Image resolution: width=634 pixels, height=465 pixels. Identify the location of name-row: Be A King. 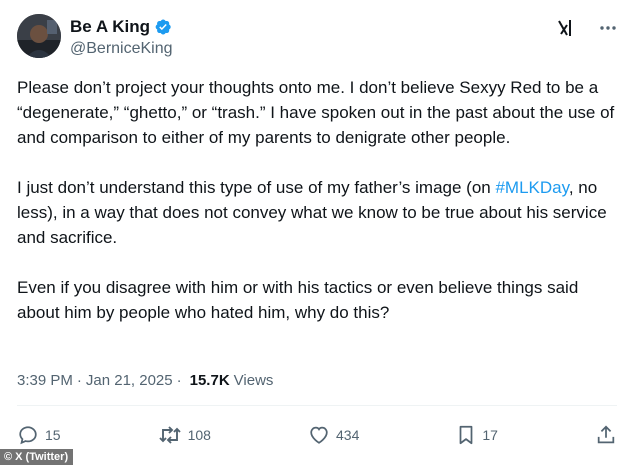
(121, 27).